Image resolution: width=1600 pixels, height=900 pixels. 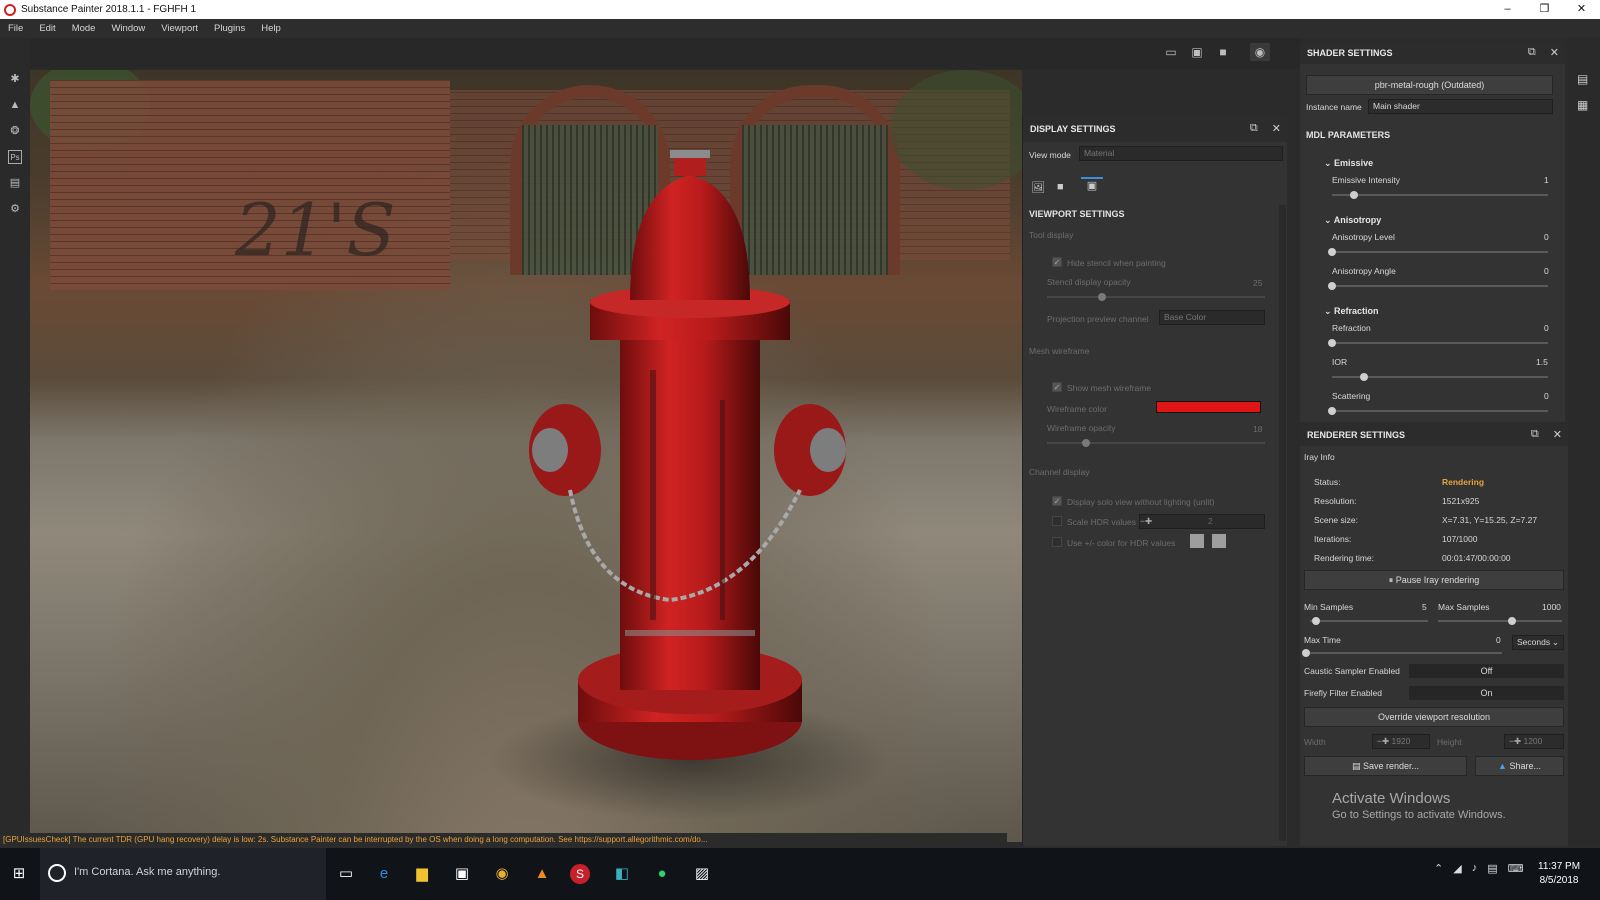 I want to click on instance-name-input: Main shader, so click(x=1460, y=106).